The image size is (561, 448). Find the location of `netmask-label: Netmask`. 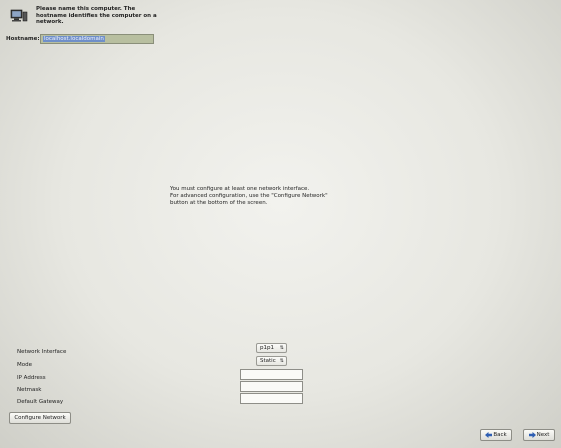

netmask-label: Netmask is located at coordinates (29, 390).